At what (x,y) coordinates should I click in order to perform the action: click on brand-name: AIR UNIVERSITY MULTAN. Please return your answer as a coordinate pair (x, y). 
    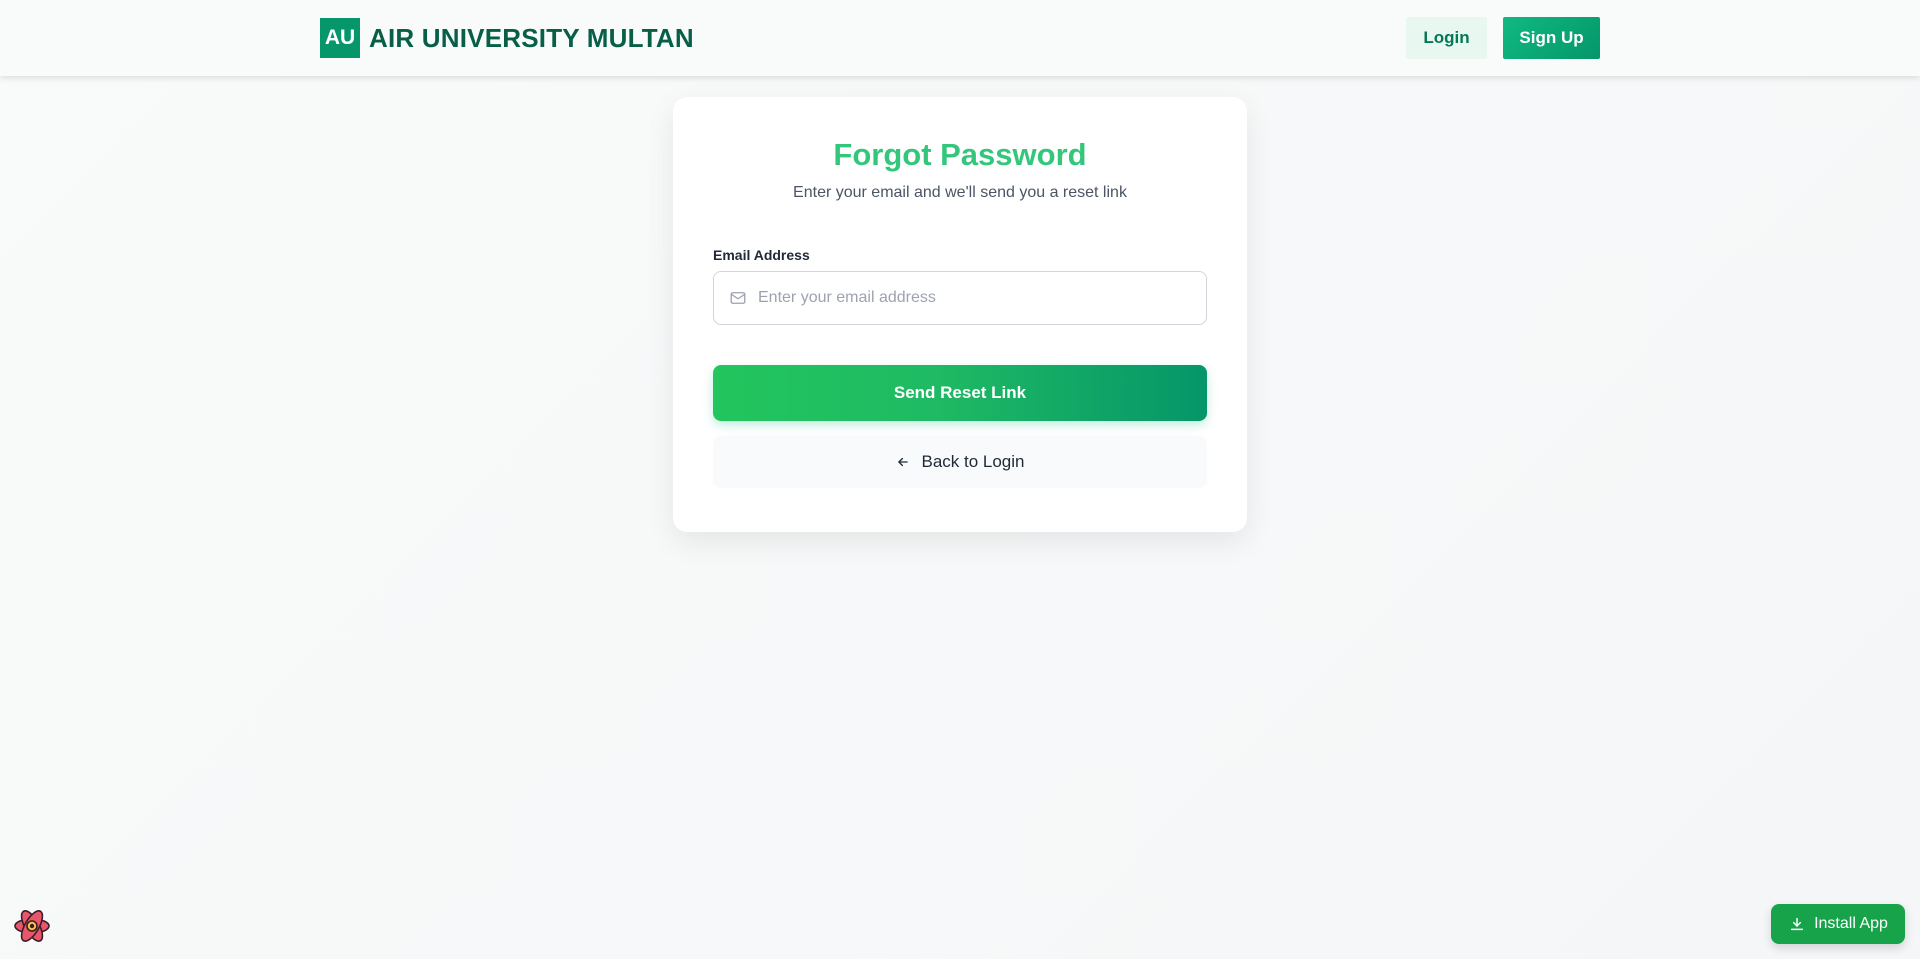
    Looking at the image, I should click on (531, 37).